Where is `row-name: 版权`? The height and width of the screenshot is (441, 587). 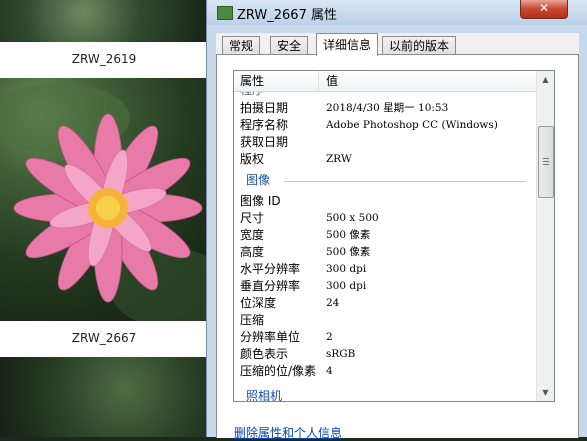
row-name: 版权 is located at coordinates (252, 159).